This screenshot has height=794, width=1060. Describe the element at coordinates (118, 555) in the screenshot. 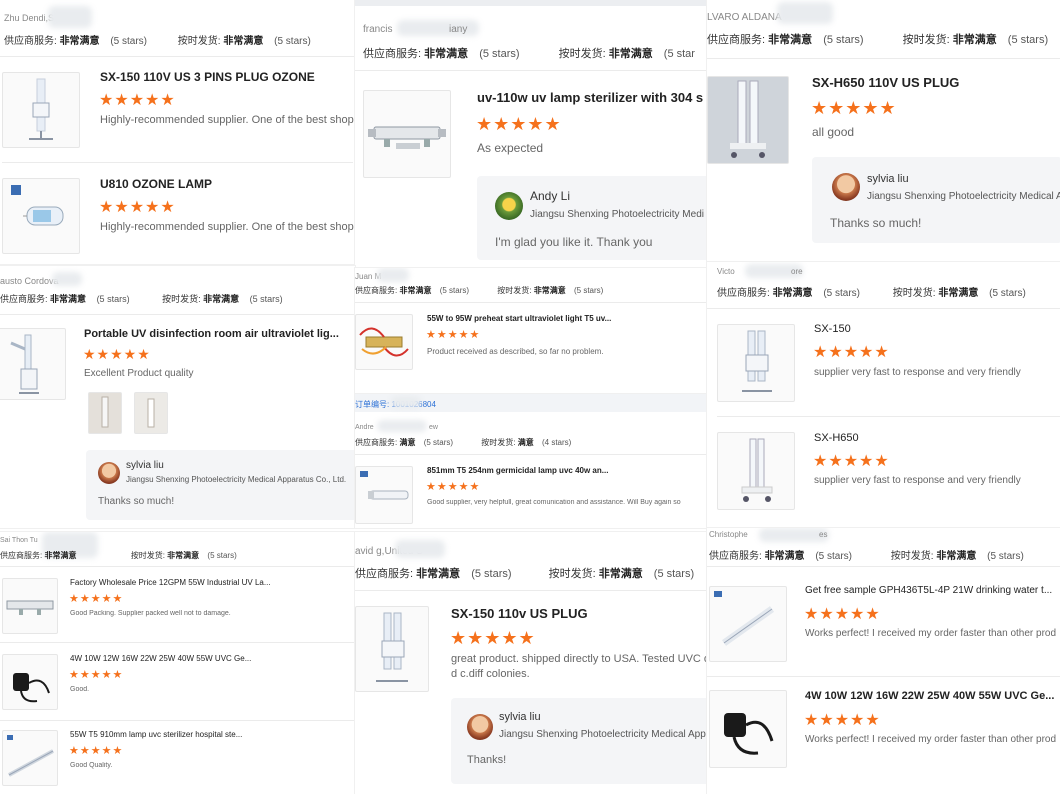

I see `rating-row: 供应商服务: 非常满意 按时发货: 非常满意 (5 stars)` at that location.